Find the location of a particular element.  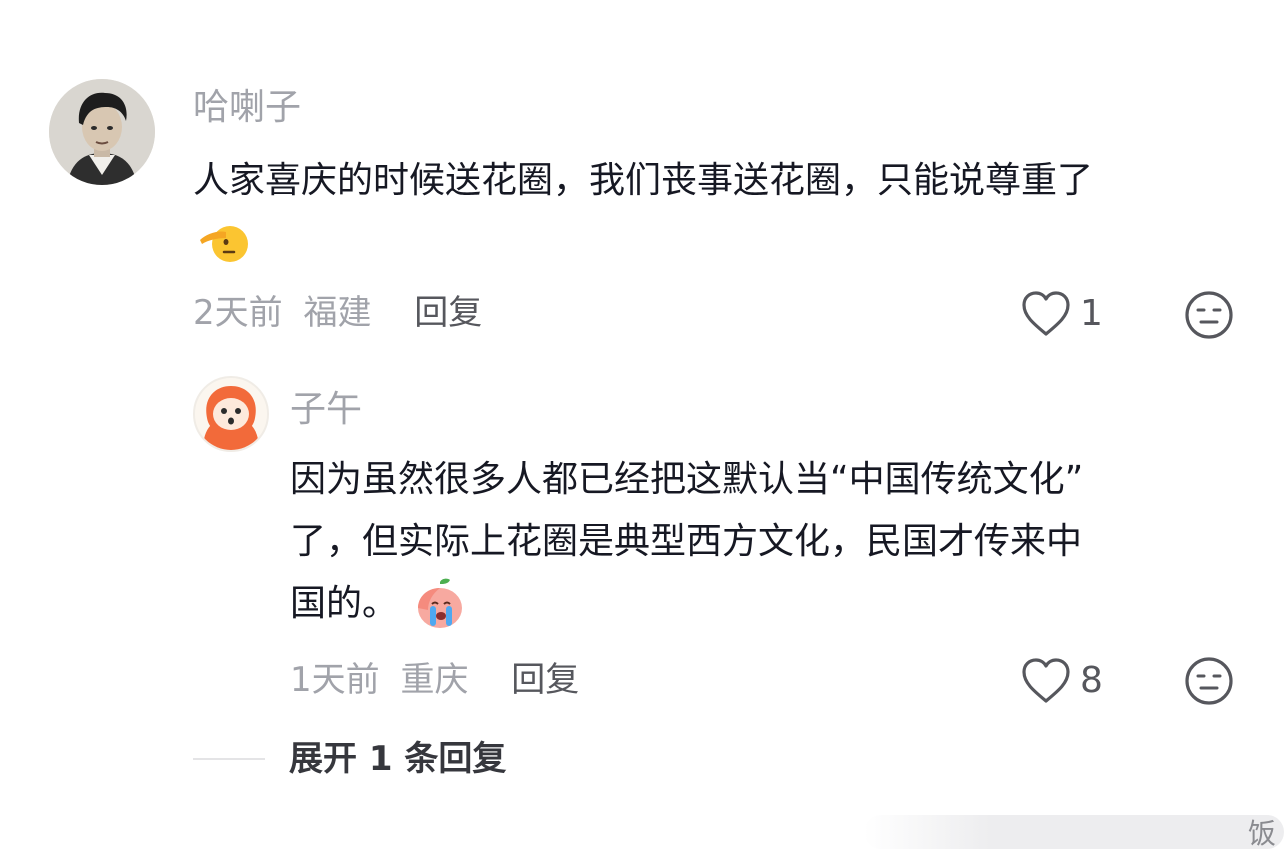

like-count: 1 is located at coordinates (1091, 313).